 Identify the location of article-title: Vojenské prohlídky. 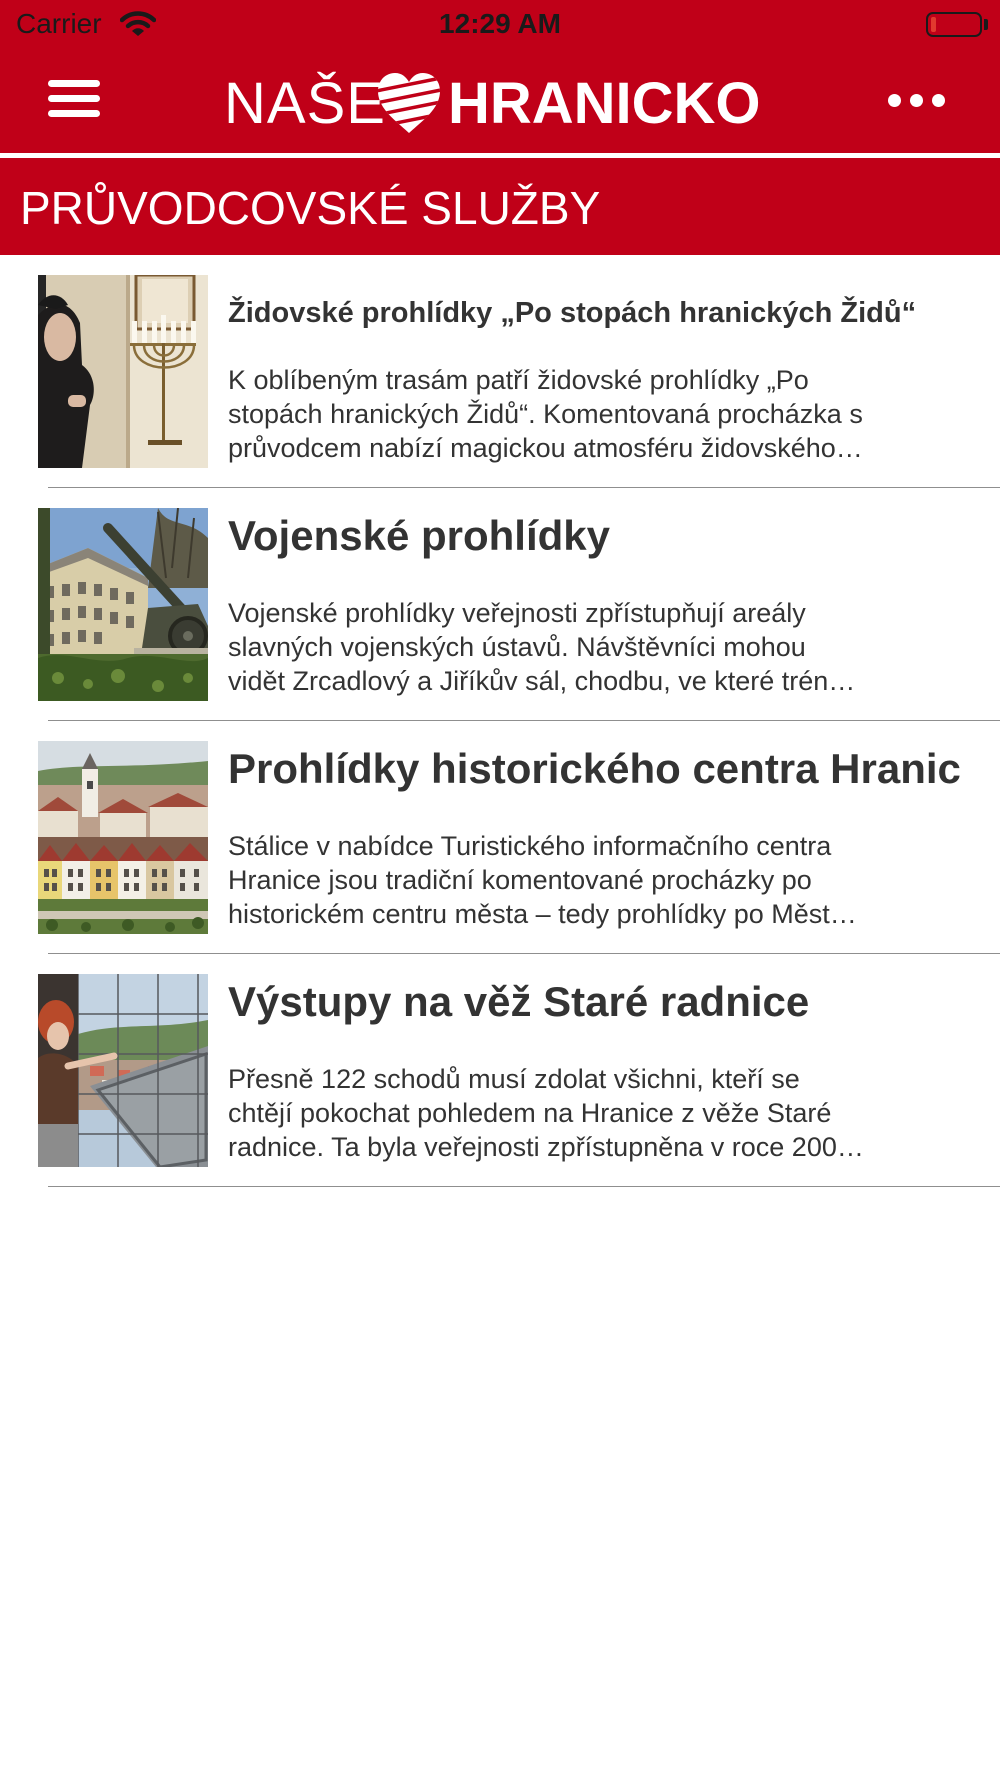
(605, 536).